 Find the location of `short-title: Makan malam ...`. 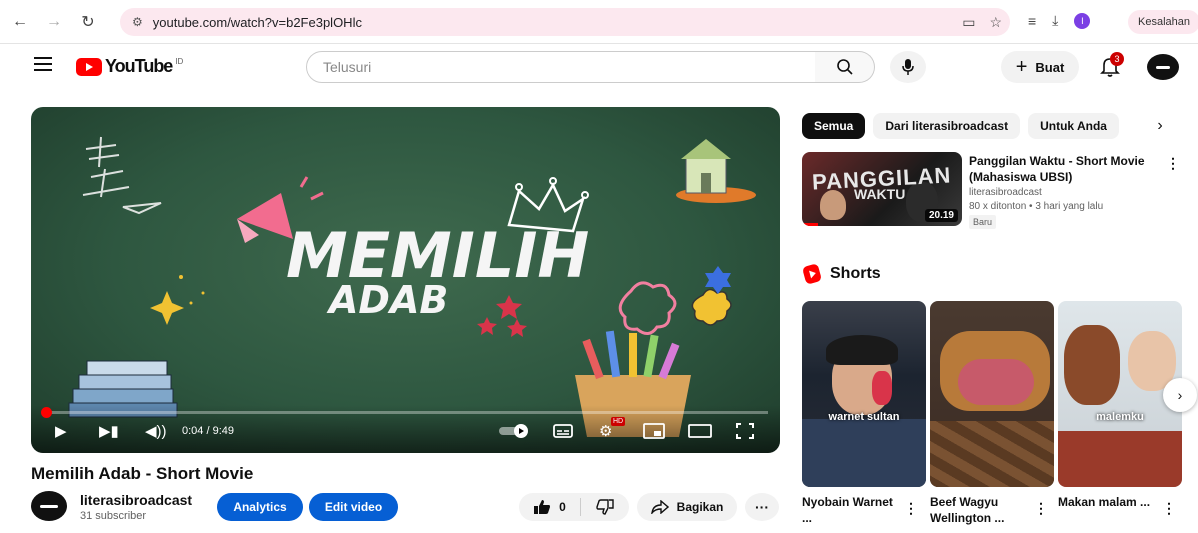

short-title: Makan malam ... is located at coordinates (1106, 502).